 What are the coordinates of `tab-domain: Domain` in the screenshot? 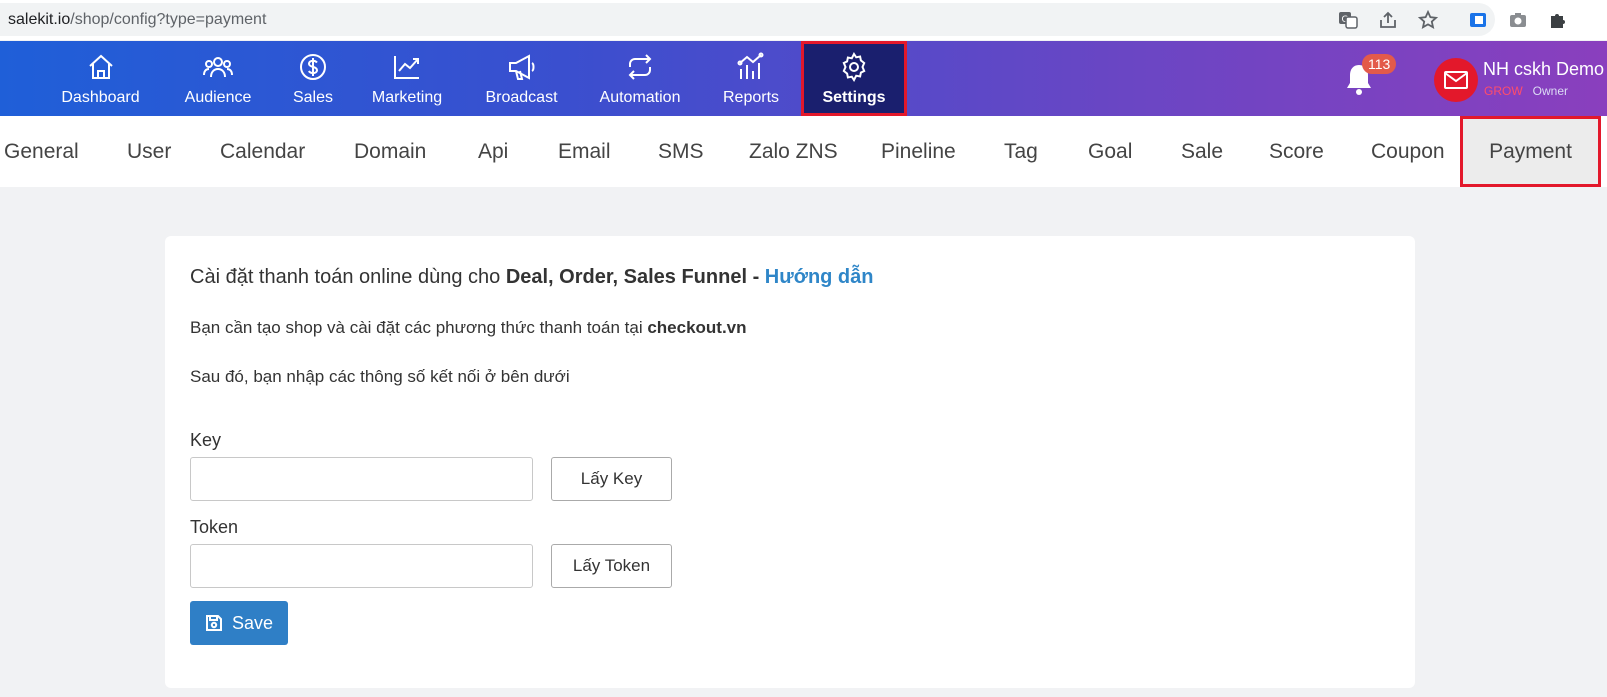 It's located at (390, 151).